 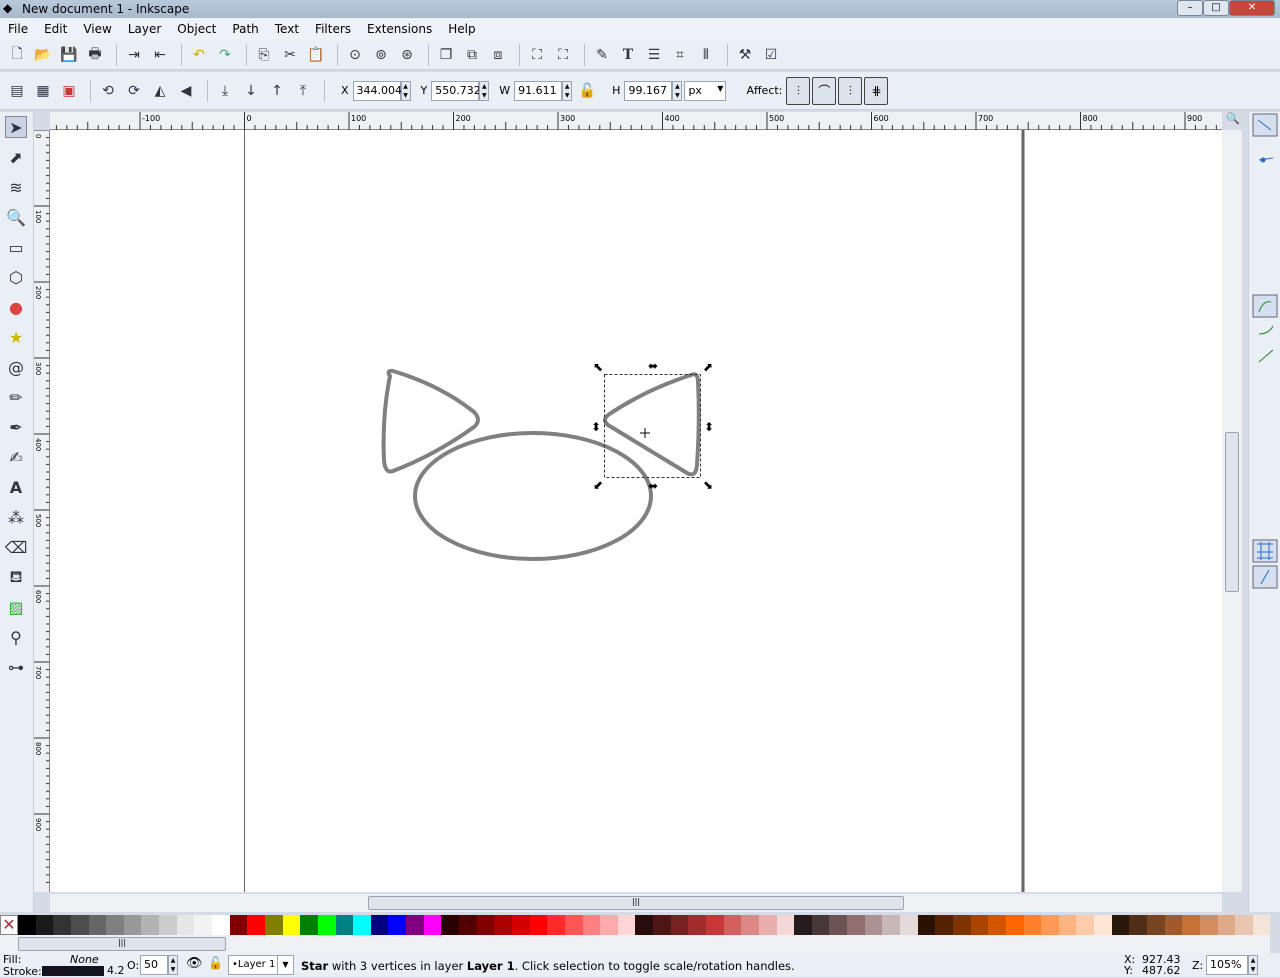 I want to click on document-properties-icon: ☑, so click(x=771, y=55).